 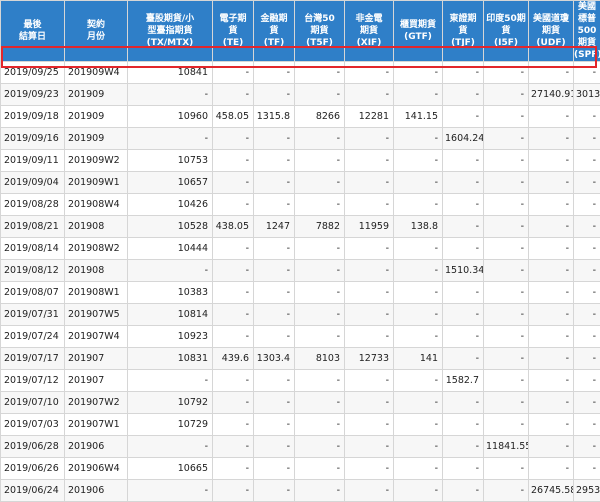 I want to click on settlement-date-cell: 2019/06/28, so click(x=33, y=447).